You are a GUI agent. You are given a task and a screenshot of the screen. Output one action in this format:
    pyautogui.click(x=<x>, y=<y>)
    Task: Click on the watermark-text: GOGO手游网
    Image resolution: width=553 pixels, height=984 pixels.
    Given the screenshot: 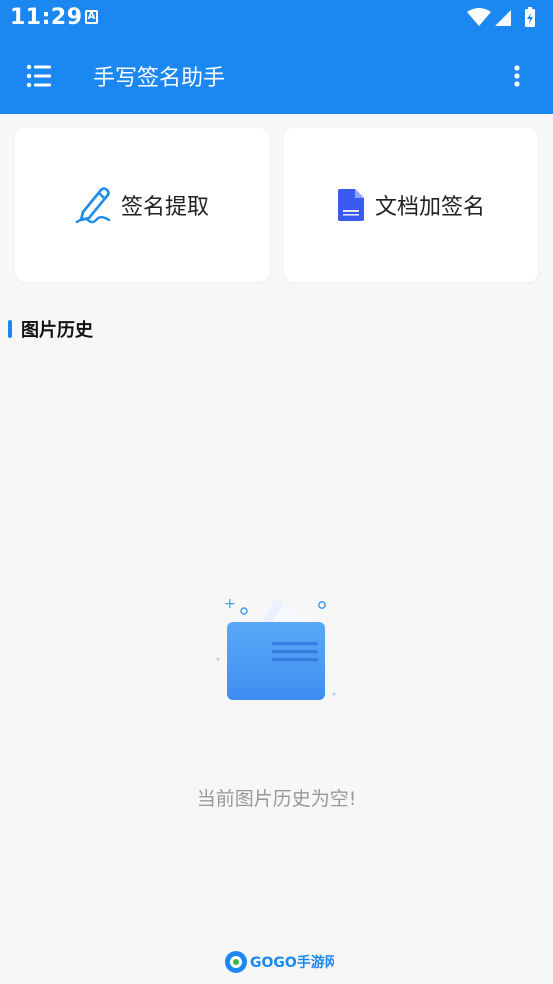 What is the action you would take?
    pyautogui.click(x=292, y=962)
    